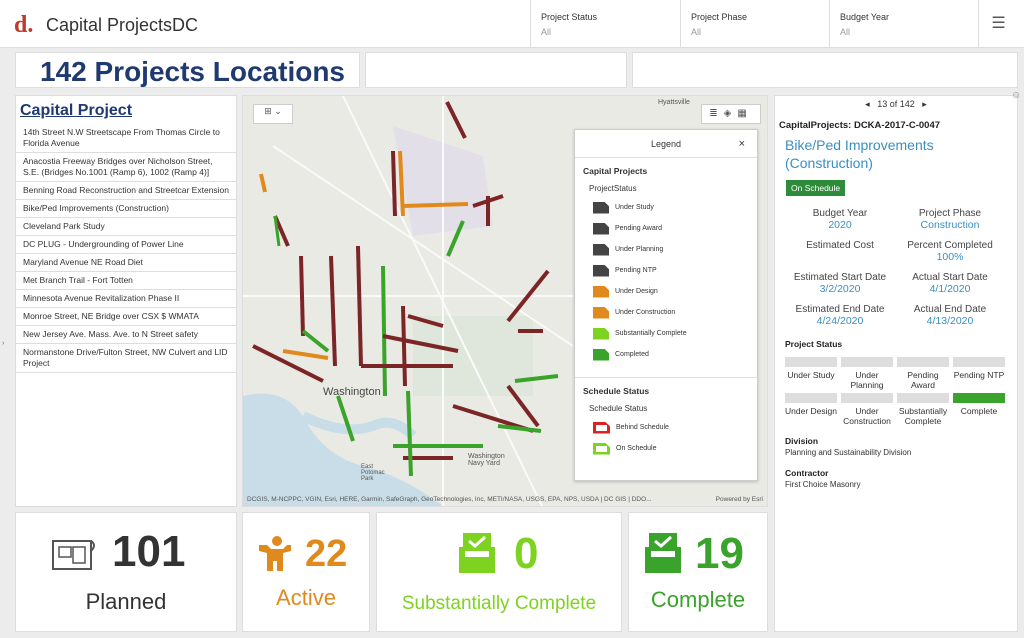 The image size is (1024, 638). I want to click on app-title: Capital ProjectsDC, so click(122, 25).